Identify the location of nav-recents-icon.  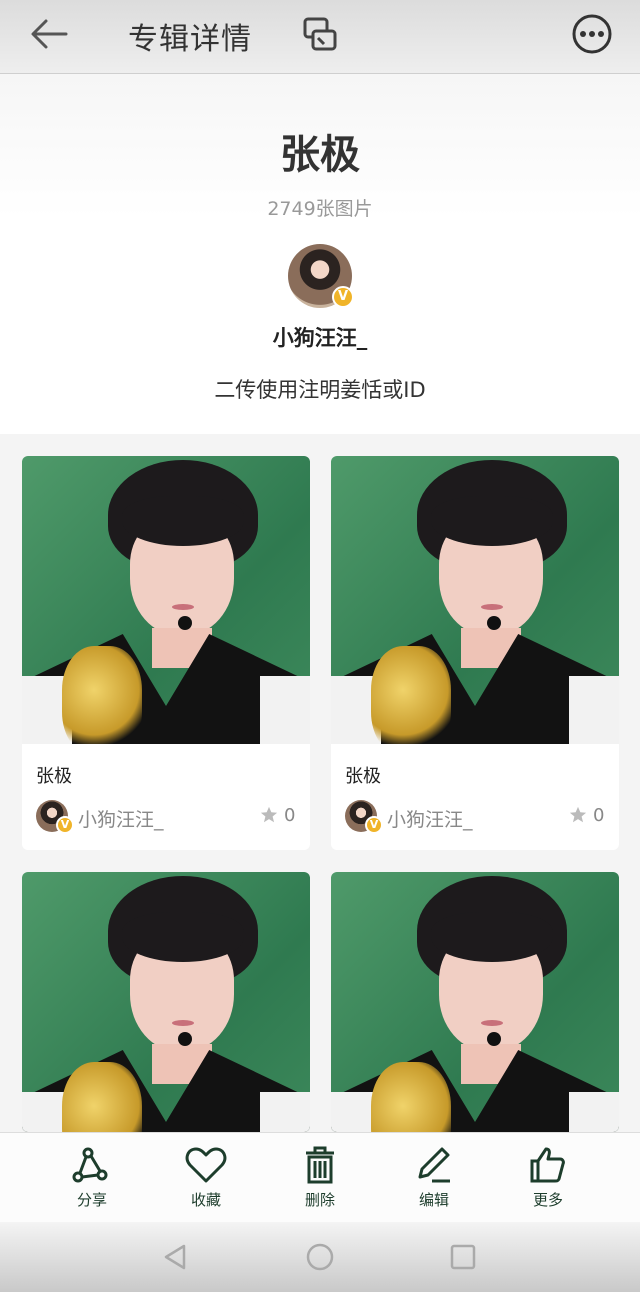
(463, 1257).